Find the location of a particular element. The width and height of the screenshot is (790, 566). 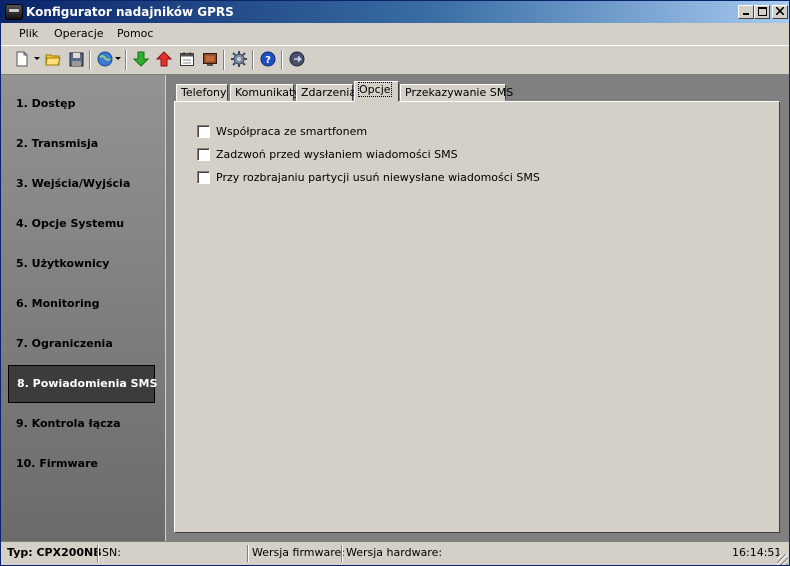

sidebar-item-ograniczenia: 7. Ograniczenia is located at coordinates (81, 344).